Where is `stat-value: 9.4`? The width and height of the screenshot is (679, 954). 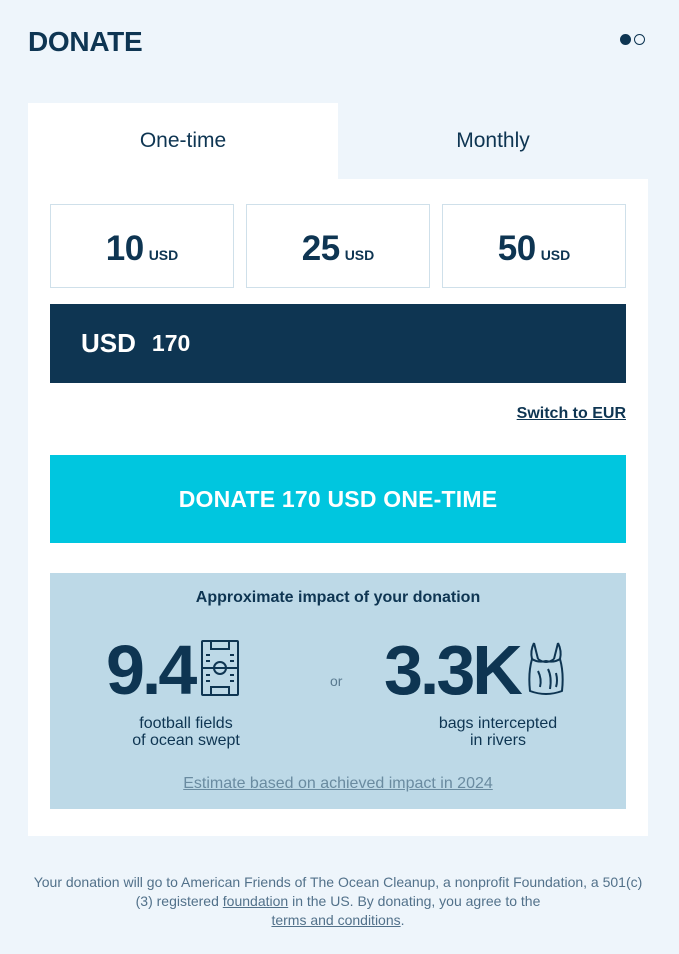
stat-value: 9.4 is located at coordinates (151, 670).